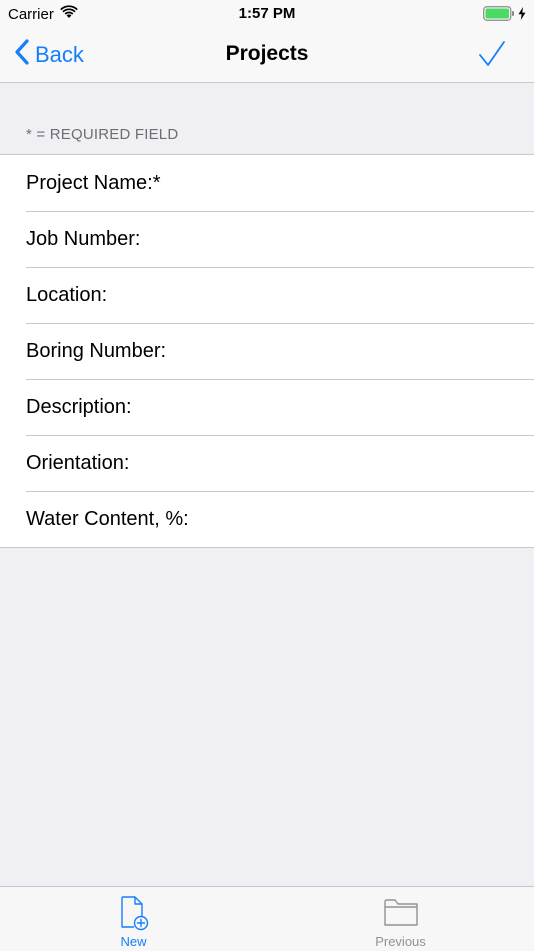 The image size is (534, 951). I want to click on done-button, so click(492, 56).